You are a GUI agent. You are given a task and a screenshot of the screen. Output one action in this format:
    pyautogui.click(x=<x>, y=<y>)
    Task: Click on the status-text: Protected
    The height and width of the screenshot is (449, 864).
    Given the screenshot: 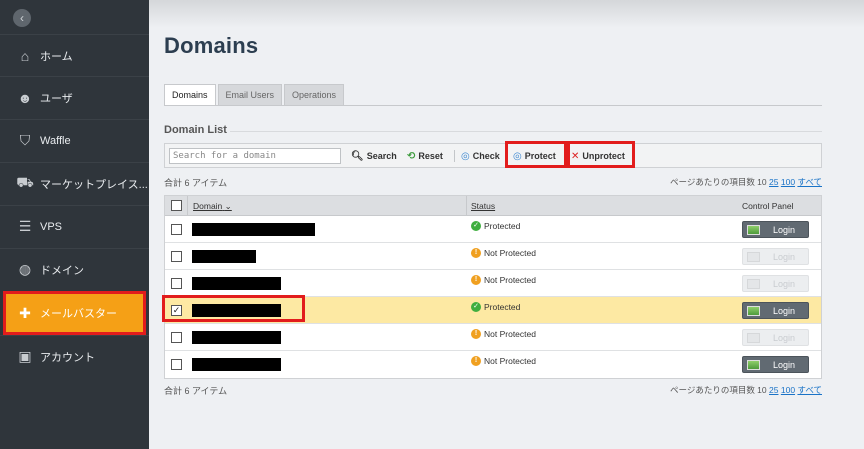 What is the action you would take?
    pyautogui.click(x=502, y=226)
    